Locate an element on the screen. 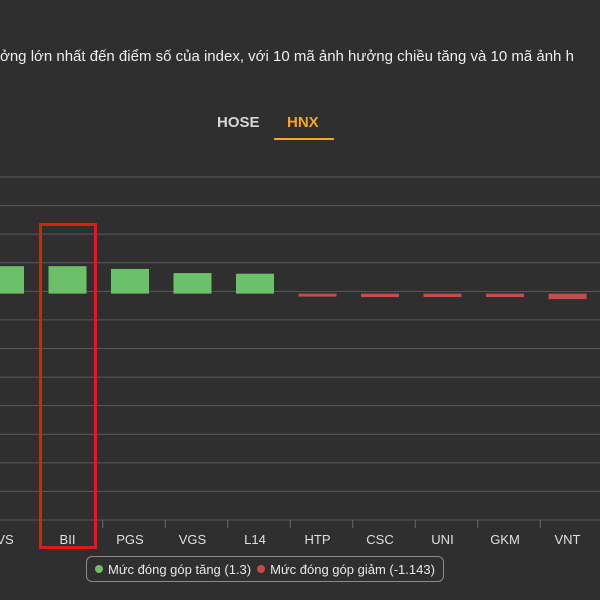  x-tick-label: VGS is located at coordinates (193, 539).